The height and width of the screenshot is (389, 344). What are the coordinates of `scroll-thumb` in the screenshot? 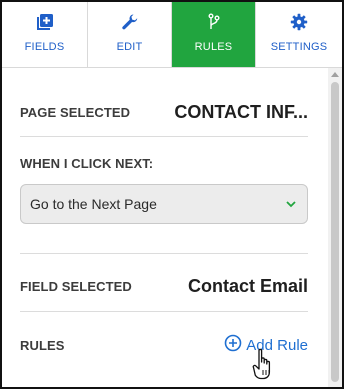 It's located at (335, 232).